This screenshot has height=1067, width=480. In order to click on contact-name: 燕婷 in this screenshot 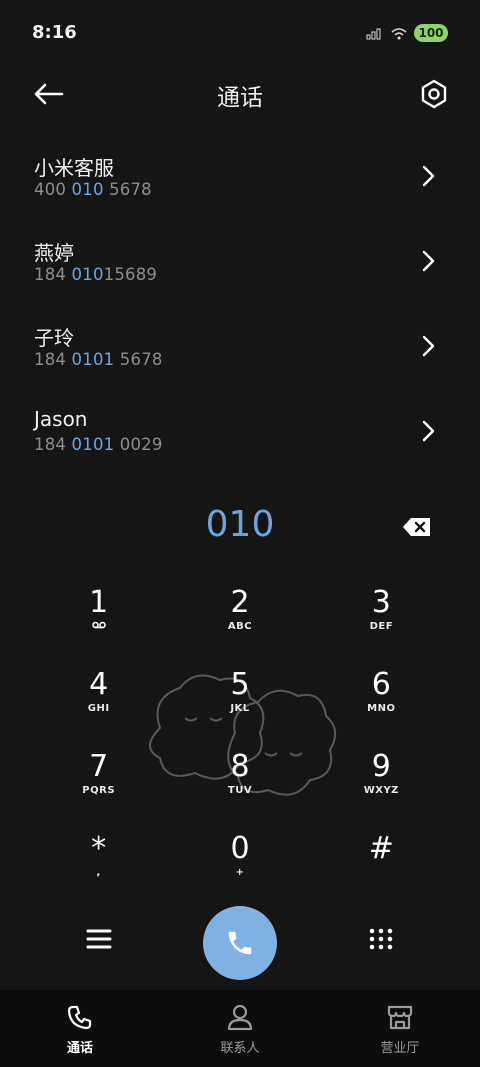, I will do `click(54, 253)`.